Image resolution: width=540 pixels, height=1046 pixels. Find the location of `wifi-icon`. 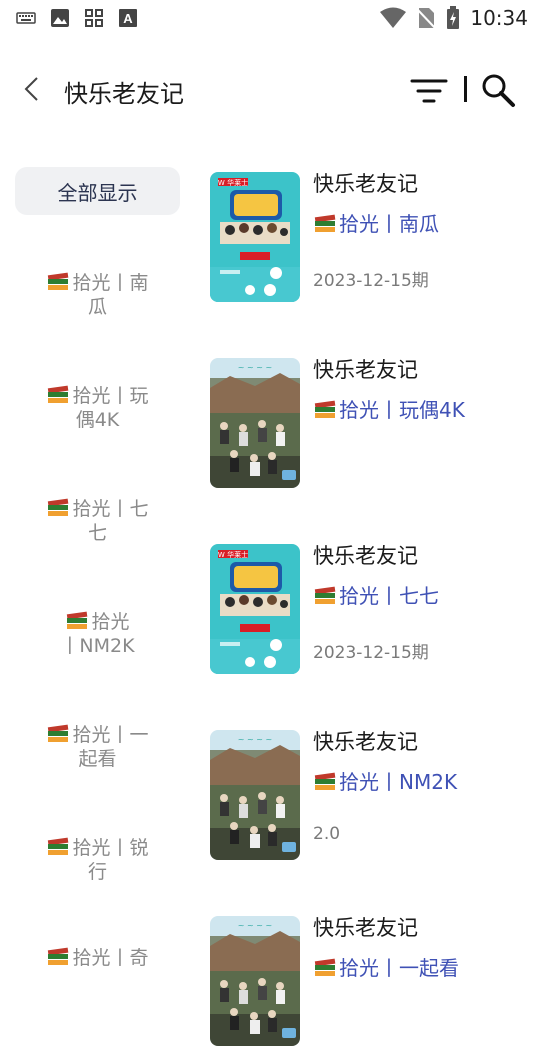

wifi-icon is located at coordinates (393, 17).